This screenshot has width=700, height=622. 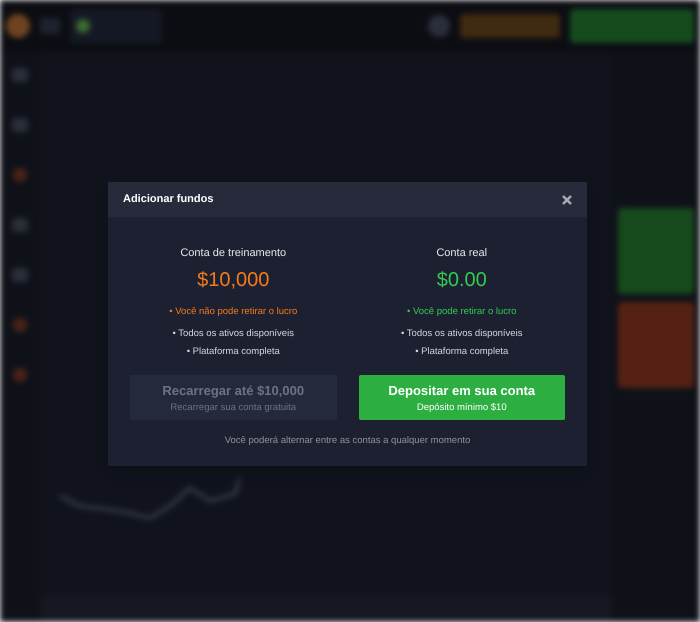 What do you see at coordinates (632, 26) in the screenshot?
I see `header-deposit-button` at bounding box center [632, 26].